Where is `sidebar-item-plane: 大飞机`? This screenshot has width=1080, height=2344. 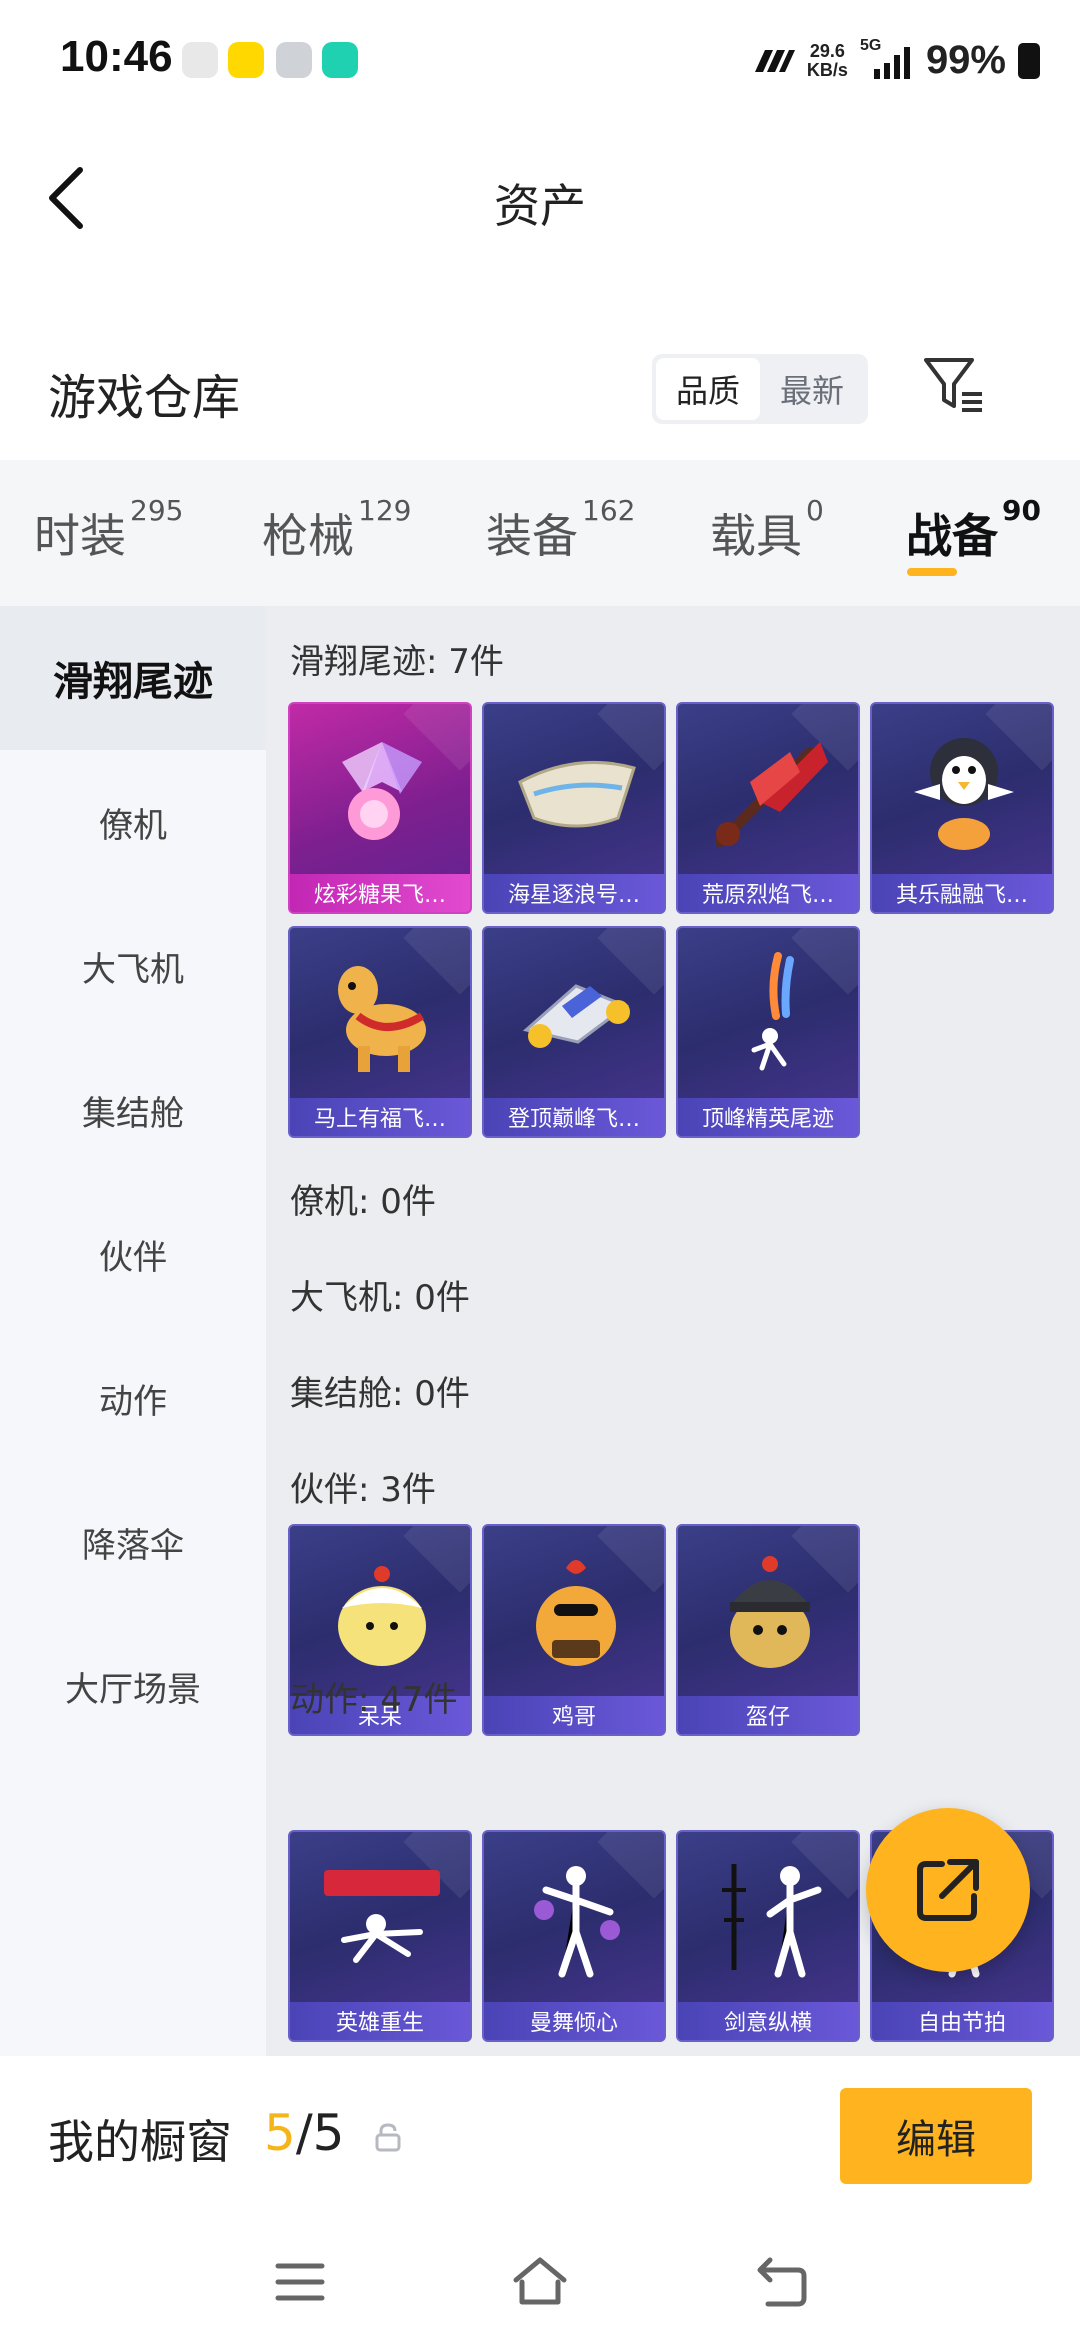 sidebar-item-plane: 大飞机 is located at coordinates (133, 966).